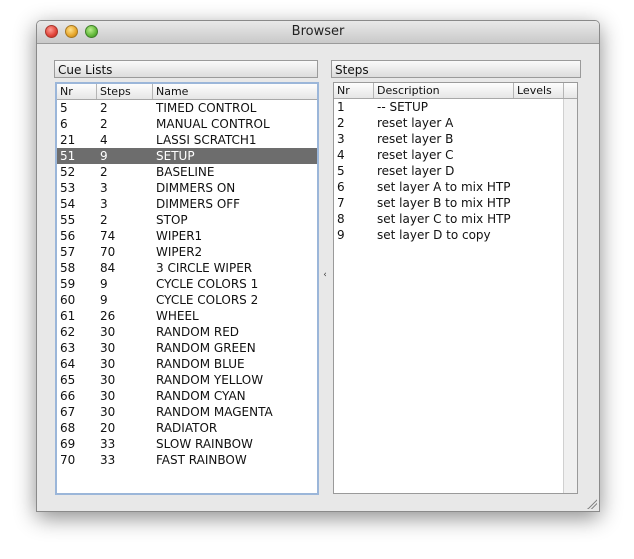 This screenshot has width=634, height=559. Describe the element at coordinates (592, 504) in the screenshot. I see `resize-grip-icon` at that location.